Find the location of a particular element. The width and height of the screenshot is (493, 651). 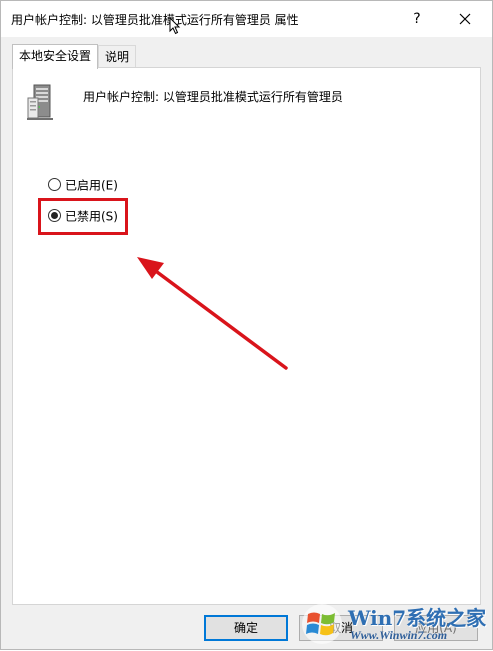

annotation-highlight-box is located at coordinates (83, 216).